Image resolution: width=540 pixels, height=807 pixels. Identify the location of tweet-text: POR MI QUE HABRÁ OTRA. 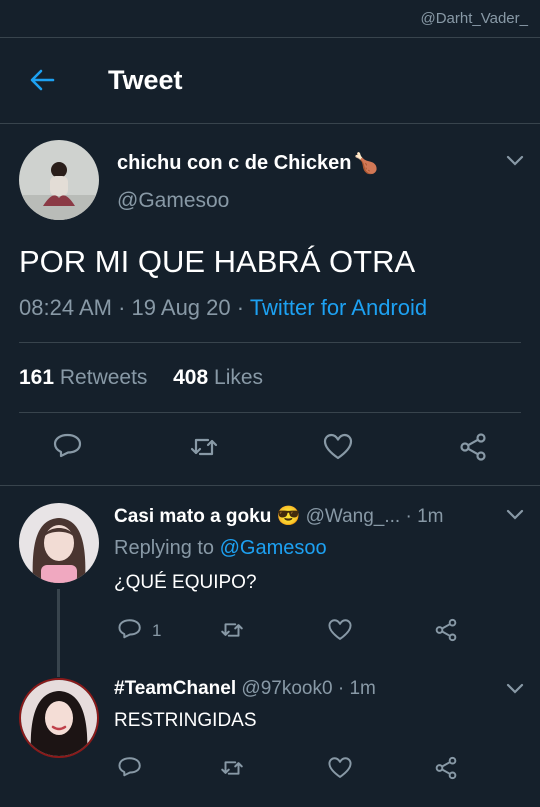
(217, 261).